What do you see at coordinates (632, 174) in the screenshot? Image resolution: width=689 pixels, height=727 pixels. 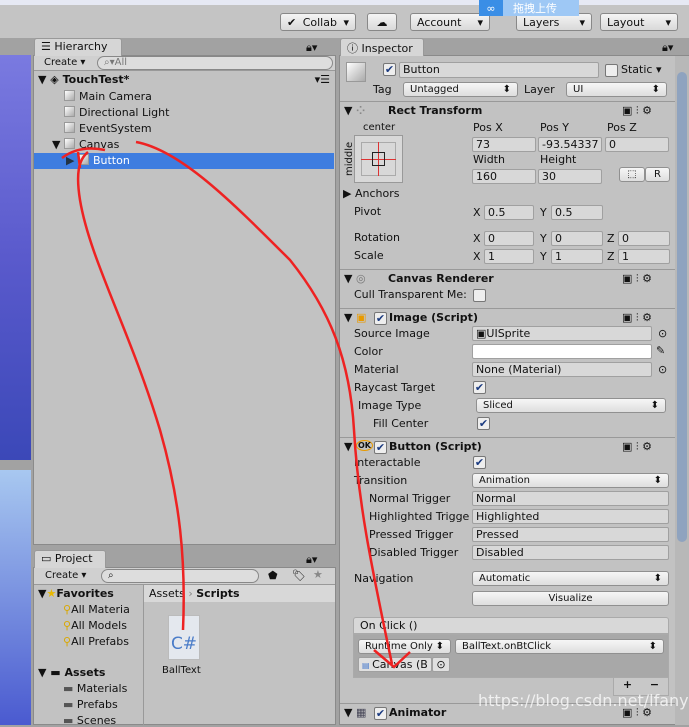 I see `blueprint-mode-button: ⬚` at bounding box center [632, 174].